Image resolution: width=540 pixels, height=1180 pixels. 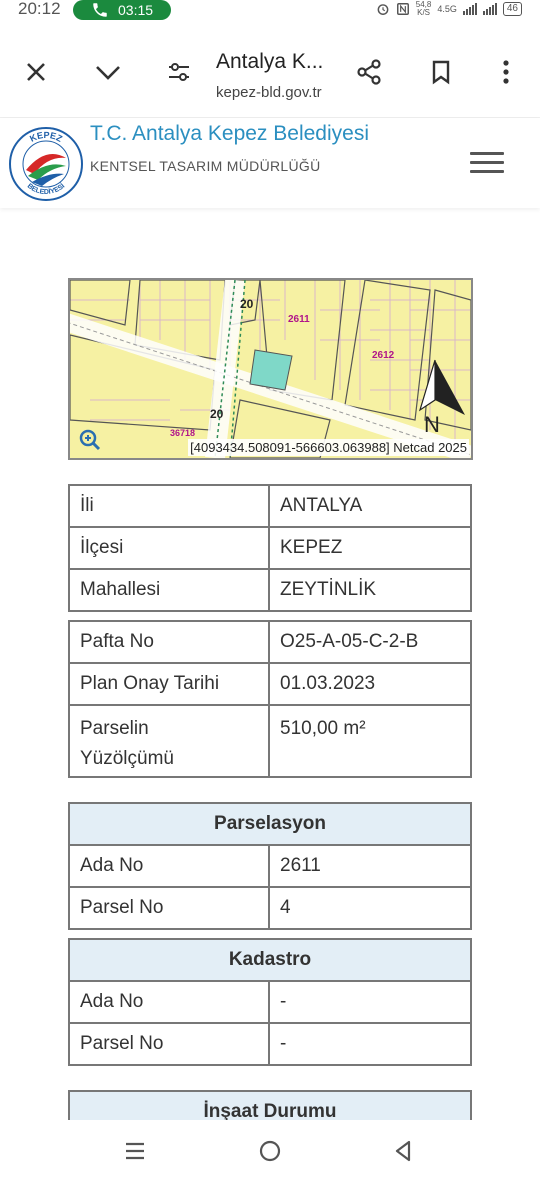 I want to click on system-nav-bar, so click(x=270, y=1150).